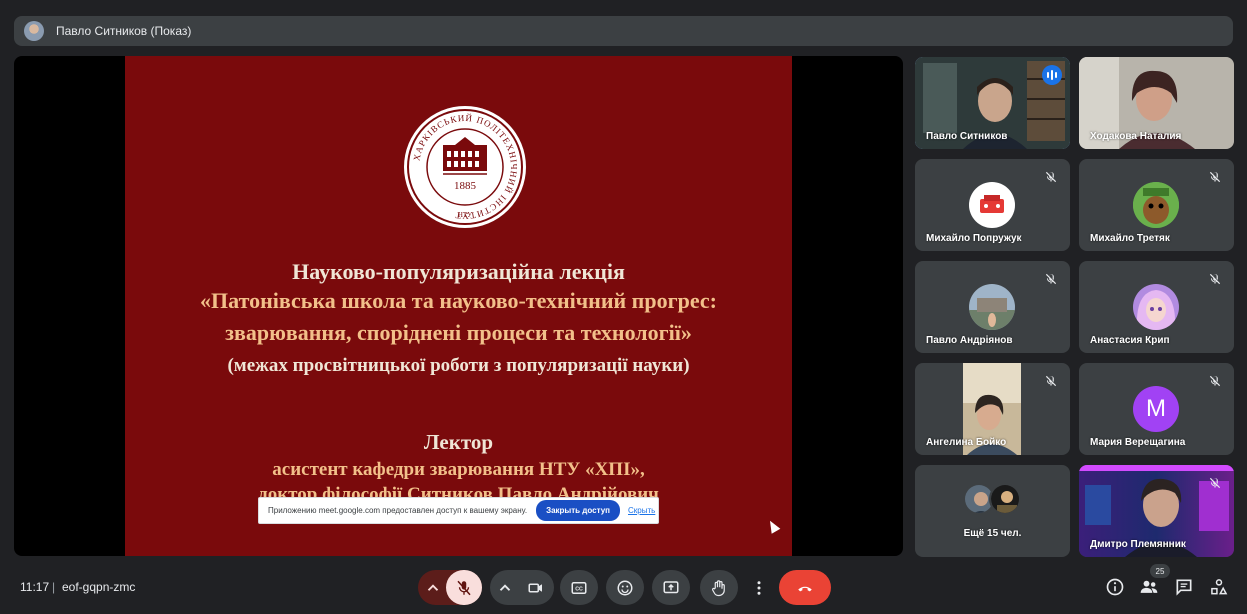  What do you see at coordinates (578, 510) in the screenshot?
I see `stop-sharing-button: Закрыть доступ` at bounding box center [578, 510].